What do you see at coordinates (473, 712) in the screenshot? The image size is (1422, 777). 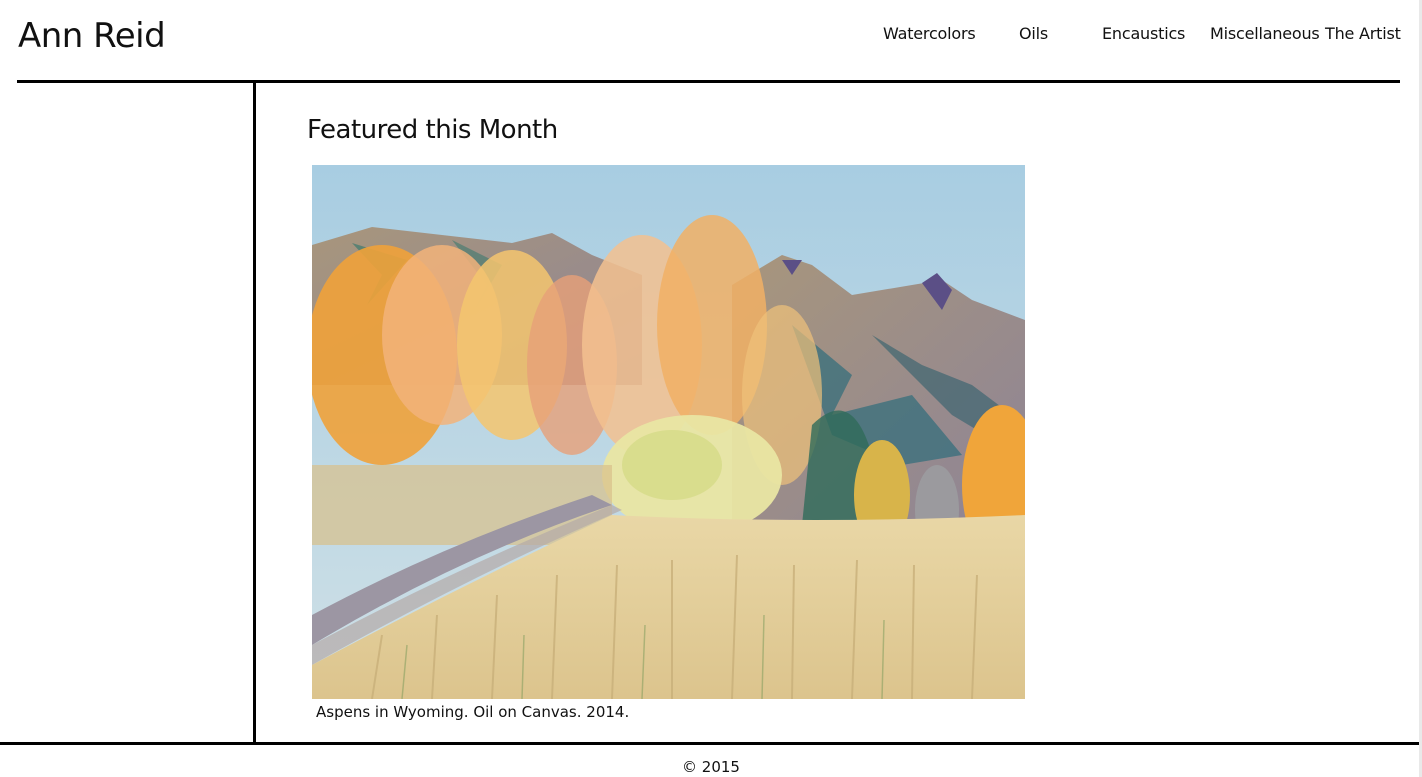 I see `featured-caption: Aspens in Wyoming. Oil on Canvas. 2014.` at bounding box center [473, 712].